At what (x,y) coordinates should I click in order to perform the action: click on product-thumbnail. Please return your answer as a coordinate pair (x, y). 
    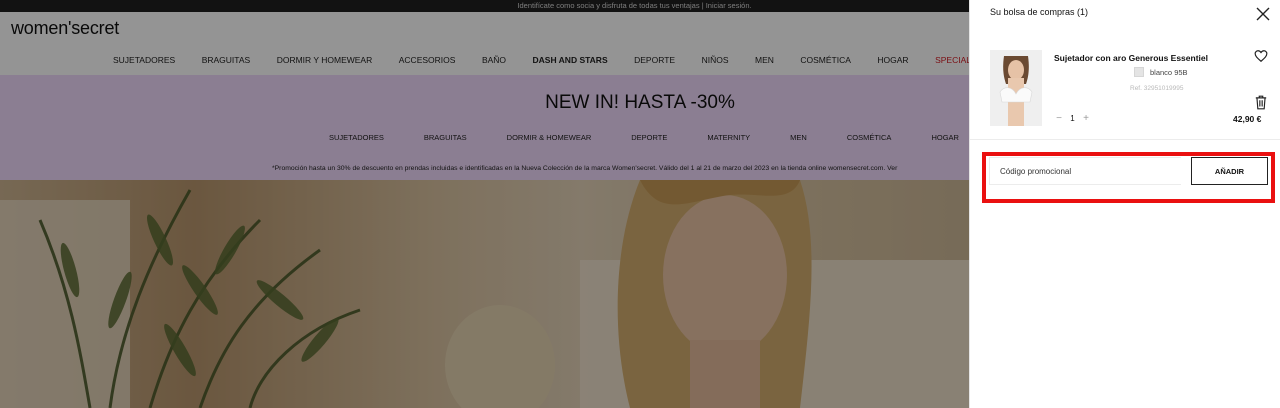
    Looking at the image, I should click on (1016, 88).